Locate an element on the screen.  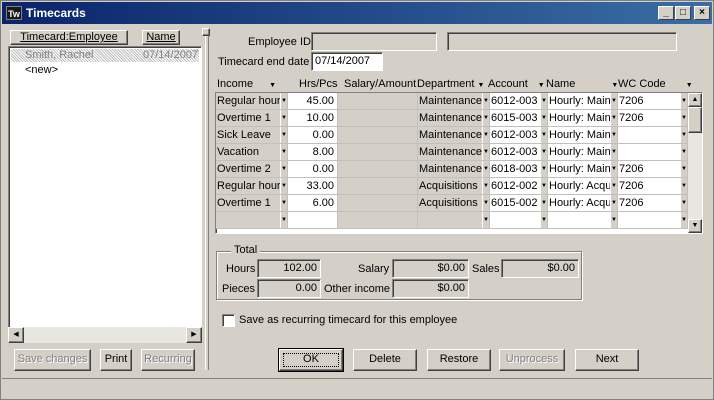
print-button: Print is located at coordinates (116, 360).